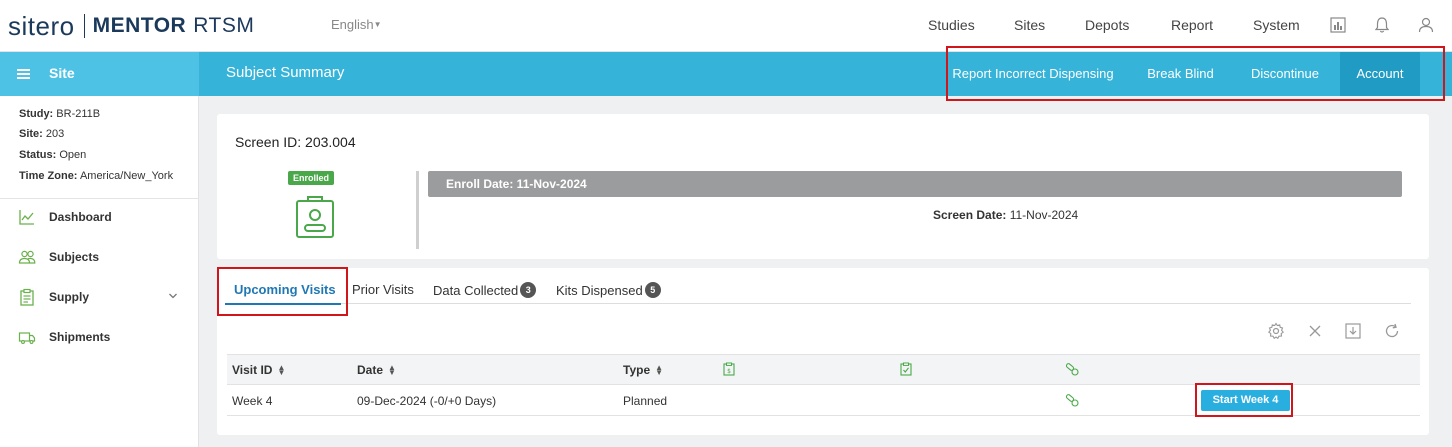 Image resolution: width=1452 pixels, height=447 pixels. What do you see at coordinates (26, 217) in the screenshot?
I see `chart-line-icon` at bounding box center [26, 217].